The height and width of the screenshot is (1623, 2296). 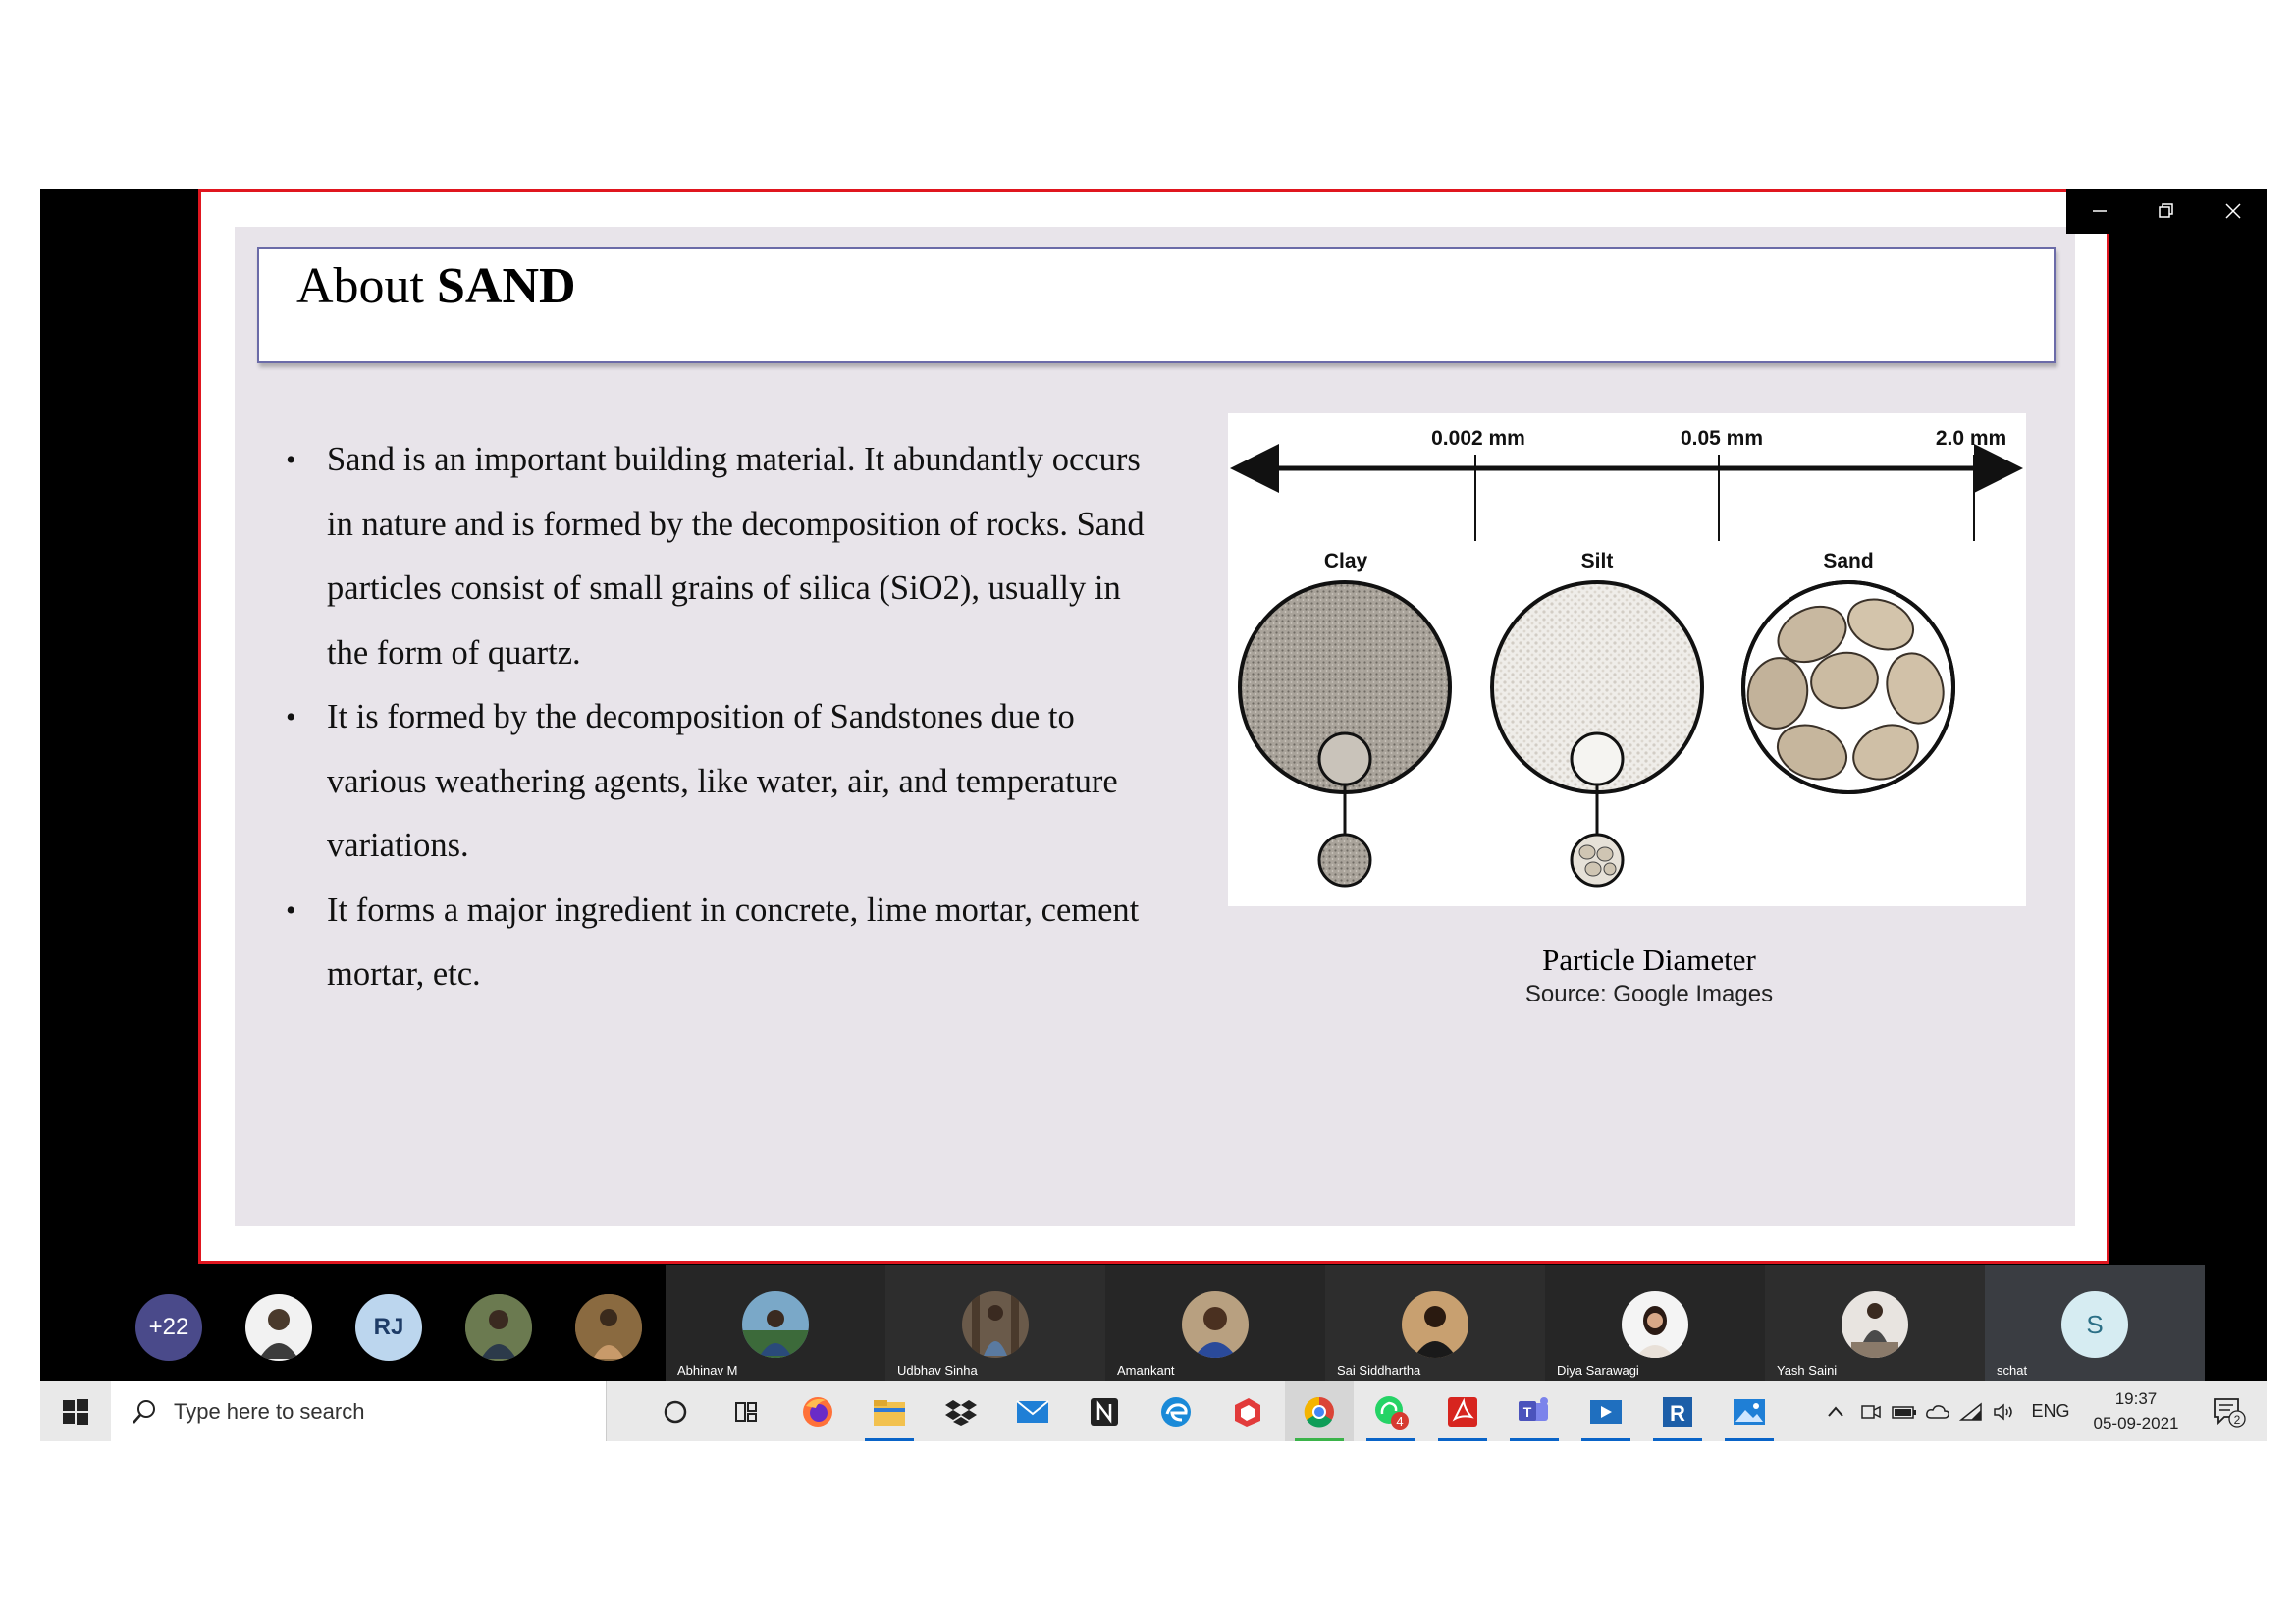 I want to click on teams-icon: T, so click(x=1533, y=1408).